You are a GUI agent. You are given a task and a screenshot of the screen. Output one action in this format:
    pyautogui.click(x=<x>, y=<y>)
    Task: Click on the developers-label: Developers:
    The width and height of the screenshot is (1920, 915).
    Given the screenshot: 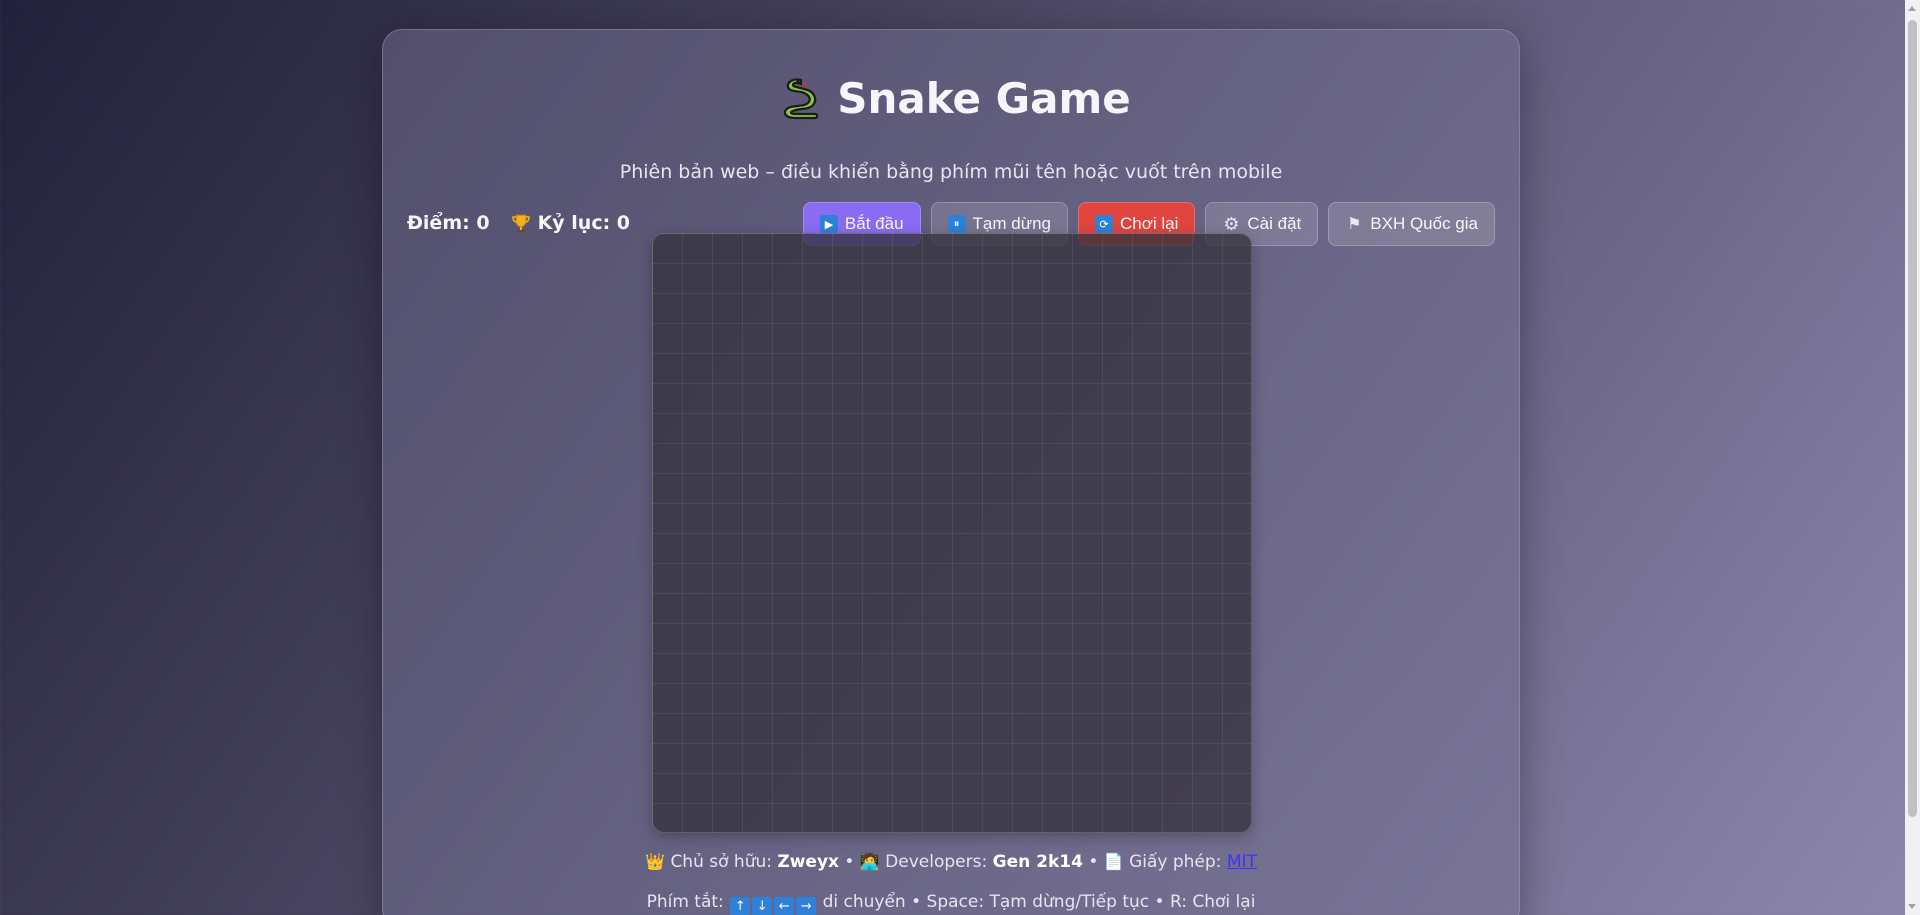 What is the action you would take?
    pyautogui.click(x=936, y=862)
    